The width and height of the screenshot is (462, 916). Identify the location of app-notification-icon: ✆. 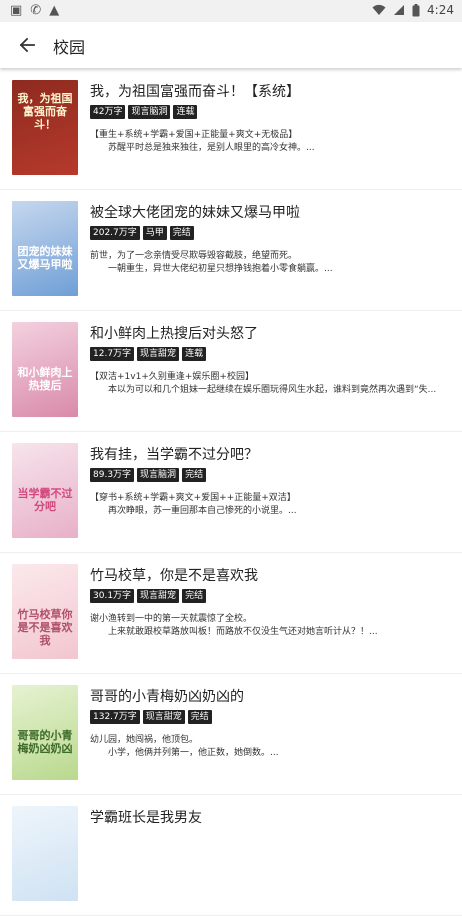
(36, 10).